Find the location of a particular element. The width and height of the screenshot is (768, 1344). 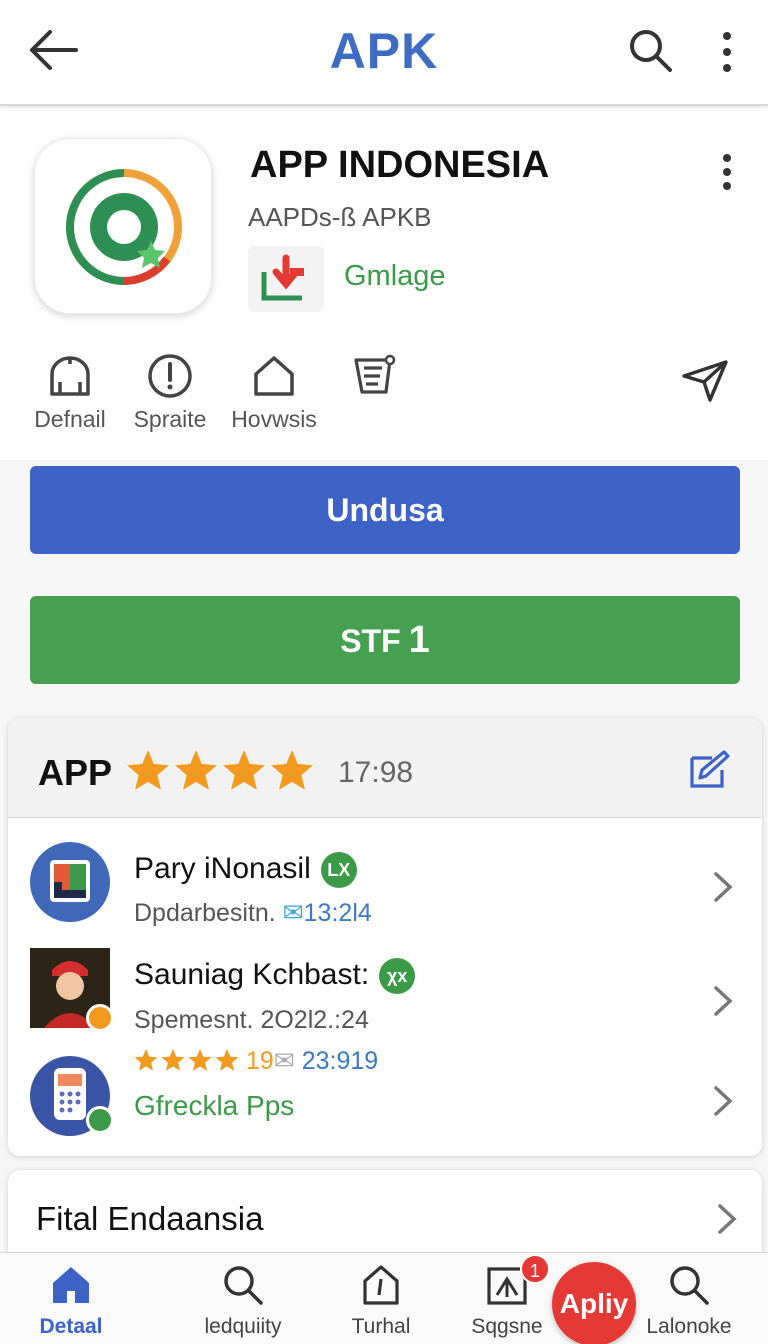

store-icon is located at coordinates (70, 376).